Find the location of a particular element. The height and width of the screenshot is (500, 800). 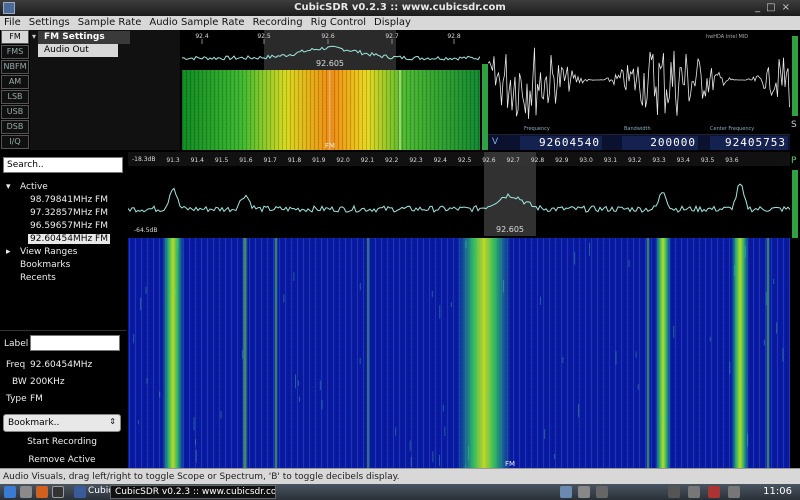

fm-settings-menu-header: FM Settings is located at coordinates (84, 37).